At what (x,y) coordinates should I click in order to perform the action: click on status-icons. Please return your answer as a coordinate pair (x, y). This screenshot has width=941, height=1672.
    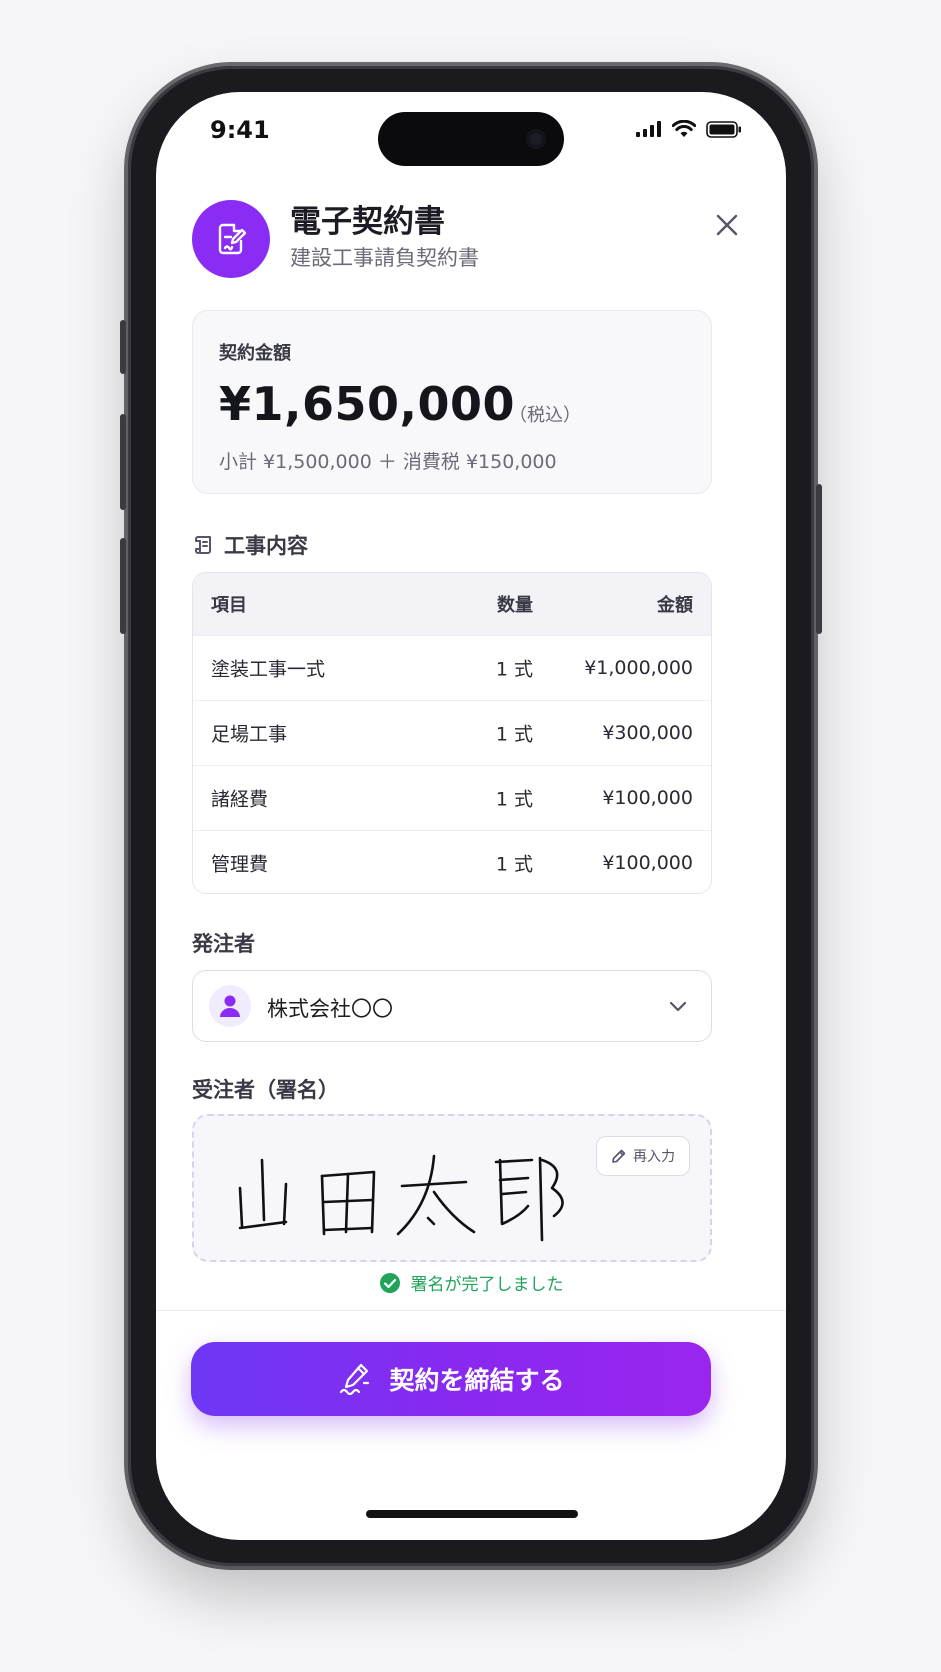
    Looking at the image, I should click on (689, 129).